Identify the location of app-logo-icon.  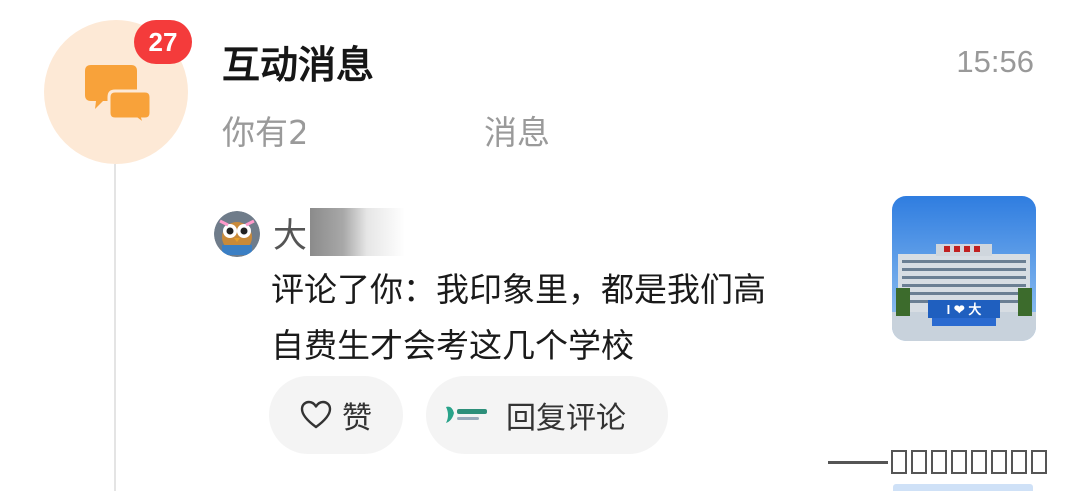
(466, 414).